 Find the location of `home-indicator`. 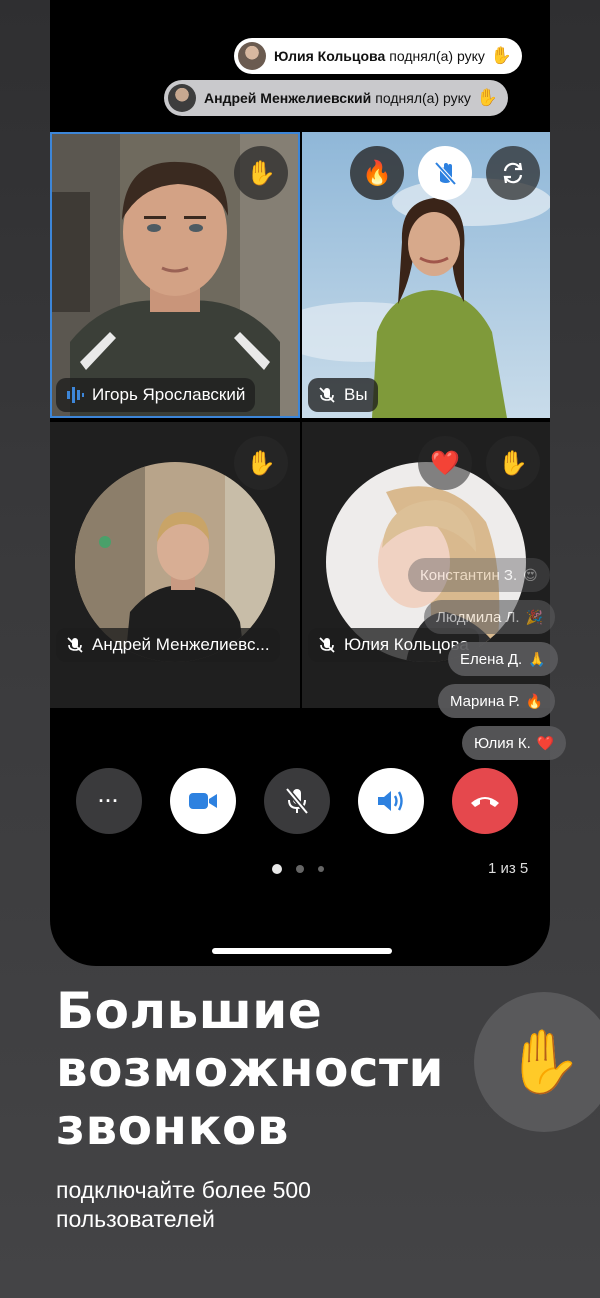

home-indicator is located at coordinates (302, 951).